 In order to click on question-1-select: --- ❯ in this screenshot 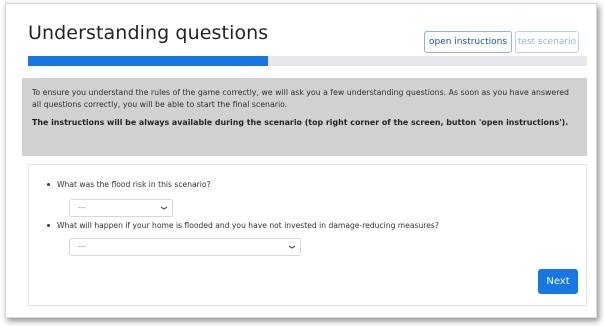, I will do `click(121, 208)`.